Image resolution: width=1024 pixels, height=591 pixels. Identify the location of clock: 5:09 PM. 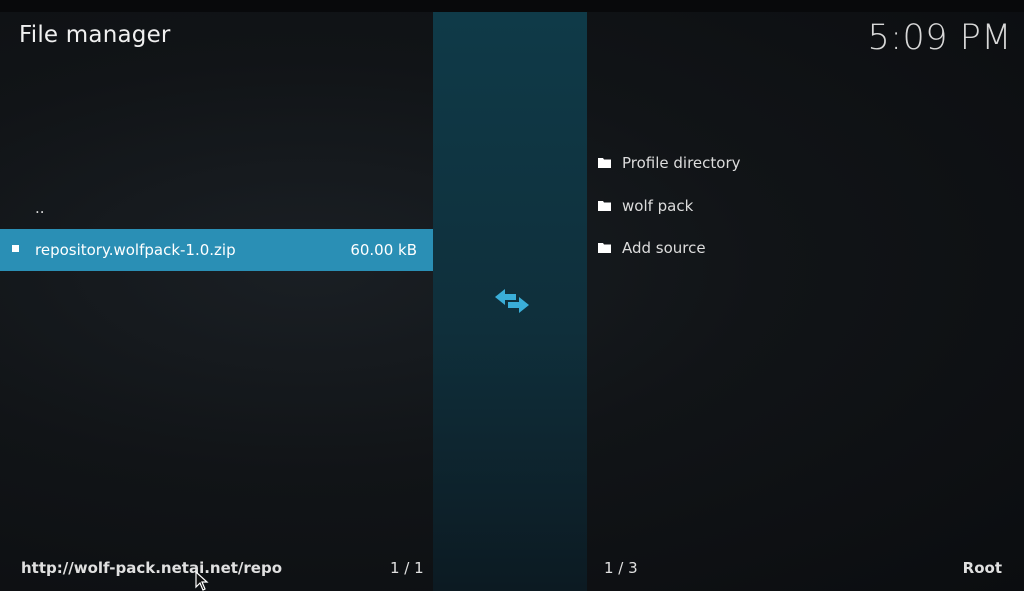
(939, 38).